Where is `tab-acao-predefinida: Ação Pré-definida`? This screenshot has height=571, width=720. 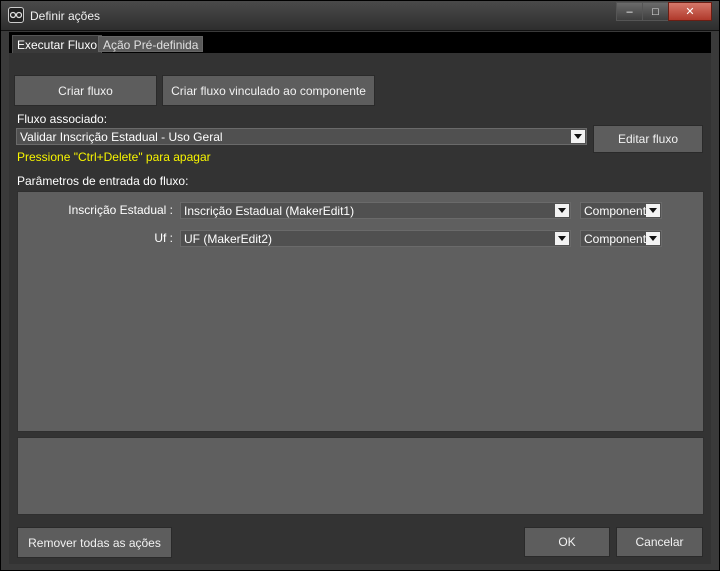
tab-acao-predefinida: Ação Pré-definida is located at coordinates (151, 44).